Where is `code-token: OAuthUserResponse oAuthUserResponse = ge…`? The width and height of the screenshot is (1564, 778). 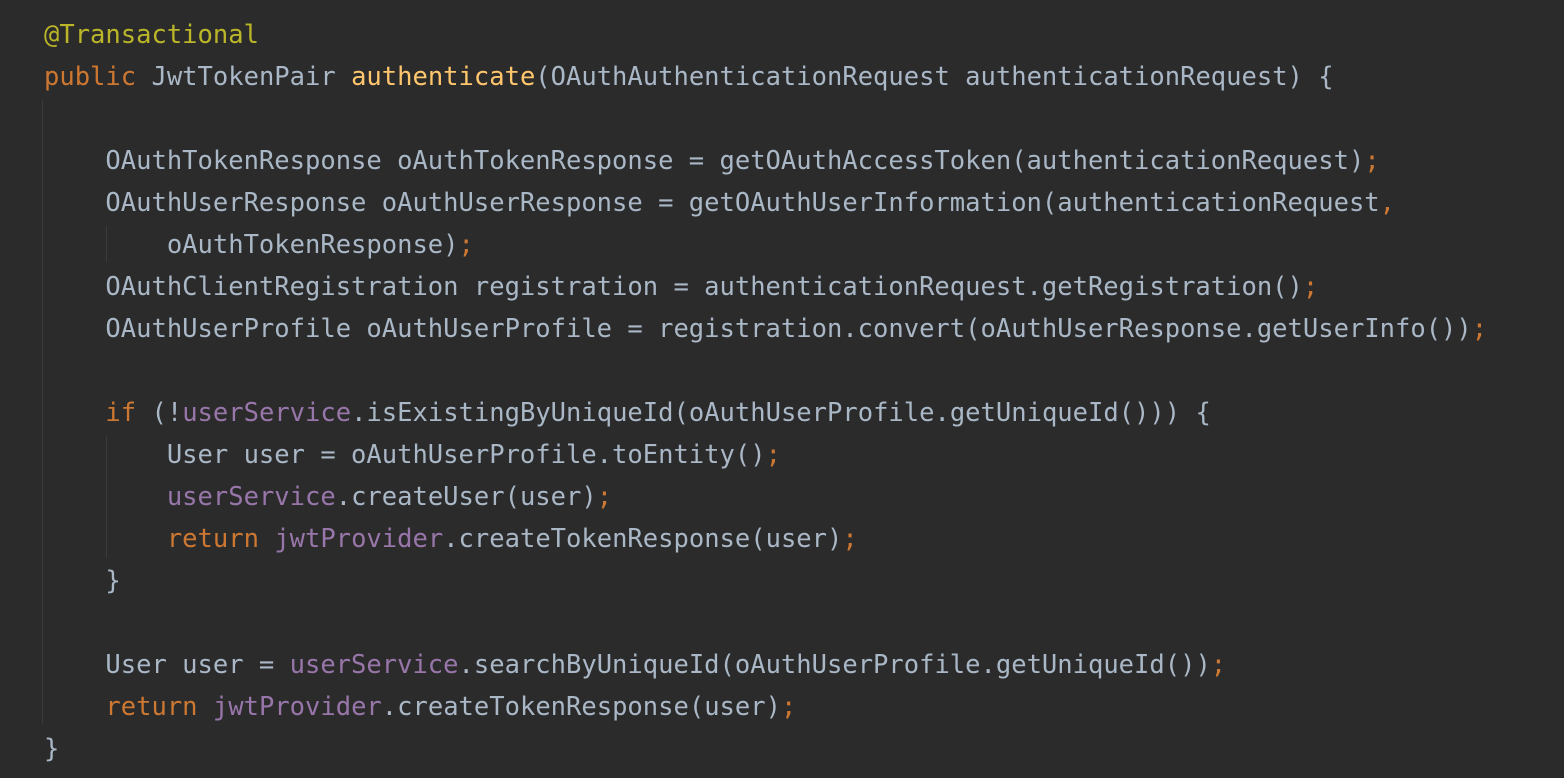
code-token: OAuthUserResponse oAuthUserResponse = ge… is located at coordinates (712, 203).